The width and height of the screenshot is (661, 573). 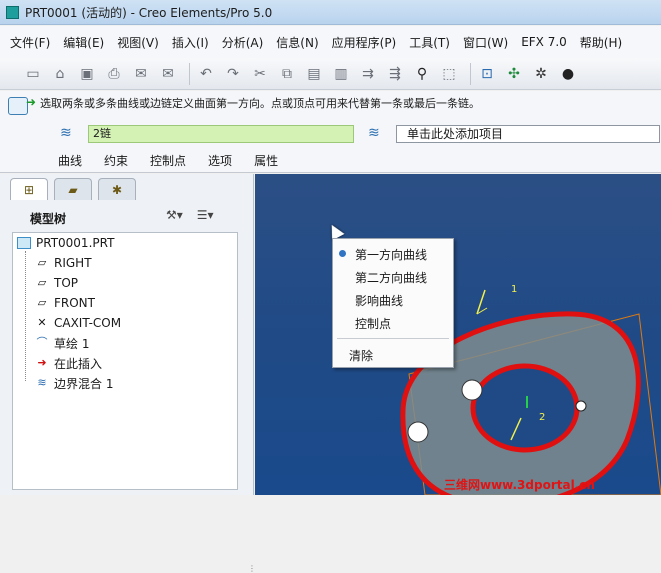 What do you see at coordinates (33, 74) in the screenshot?
I see `new-icon: ▭` at bounding box center [33, 74].